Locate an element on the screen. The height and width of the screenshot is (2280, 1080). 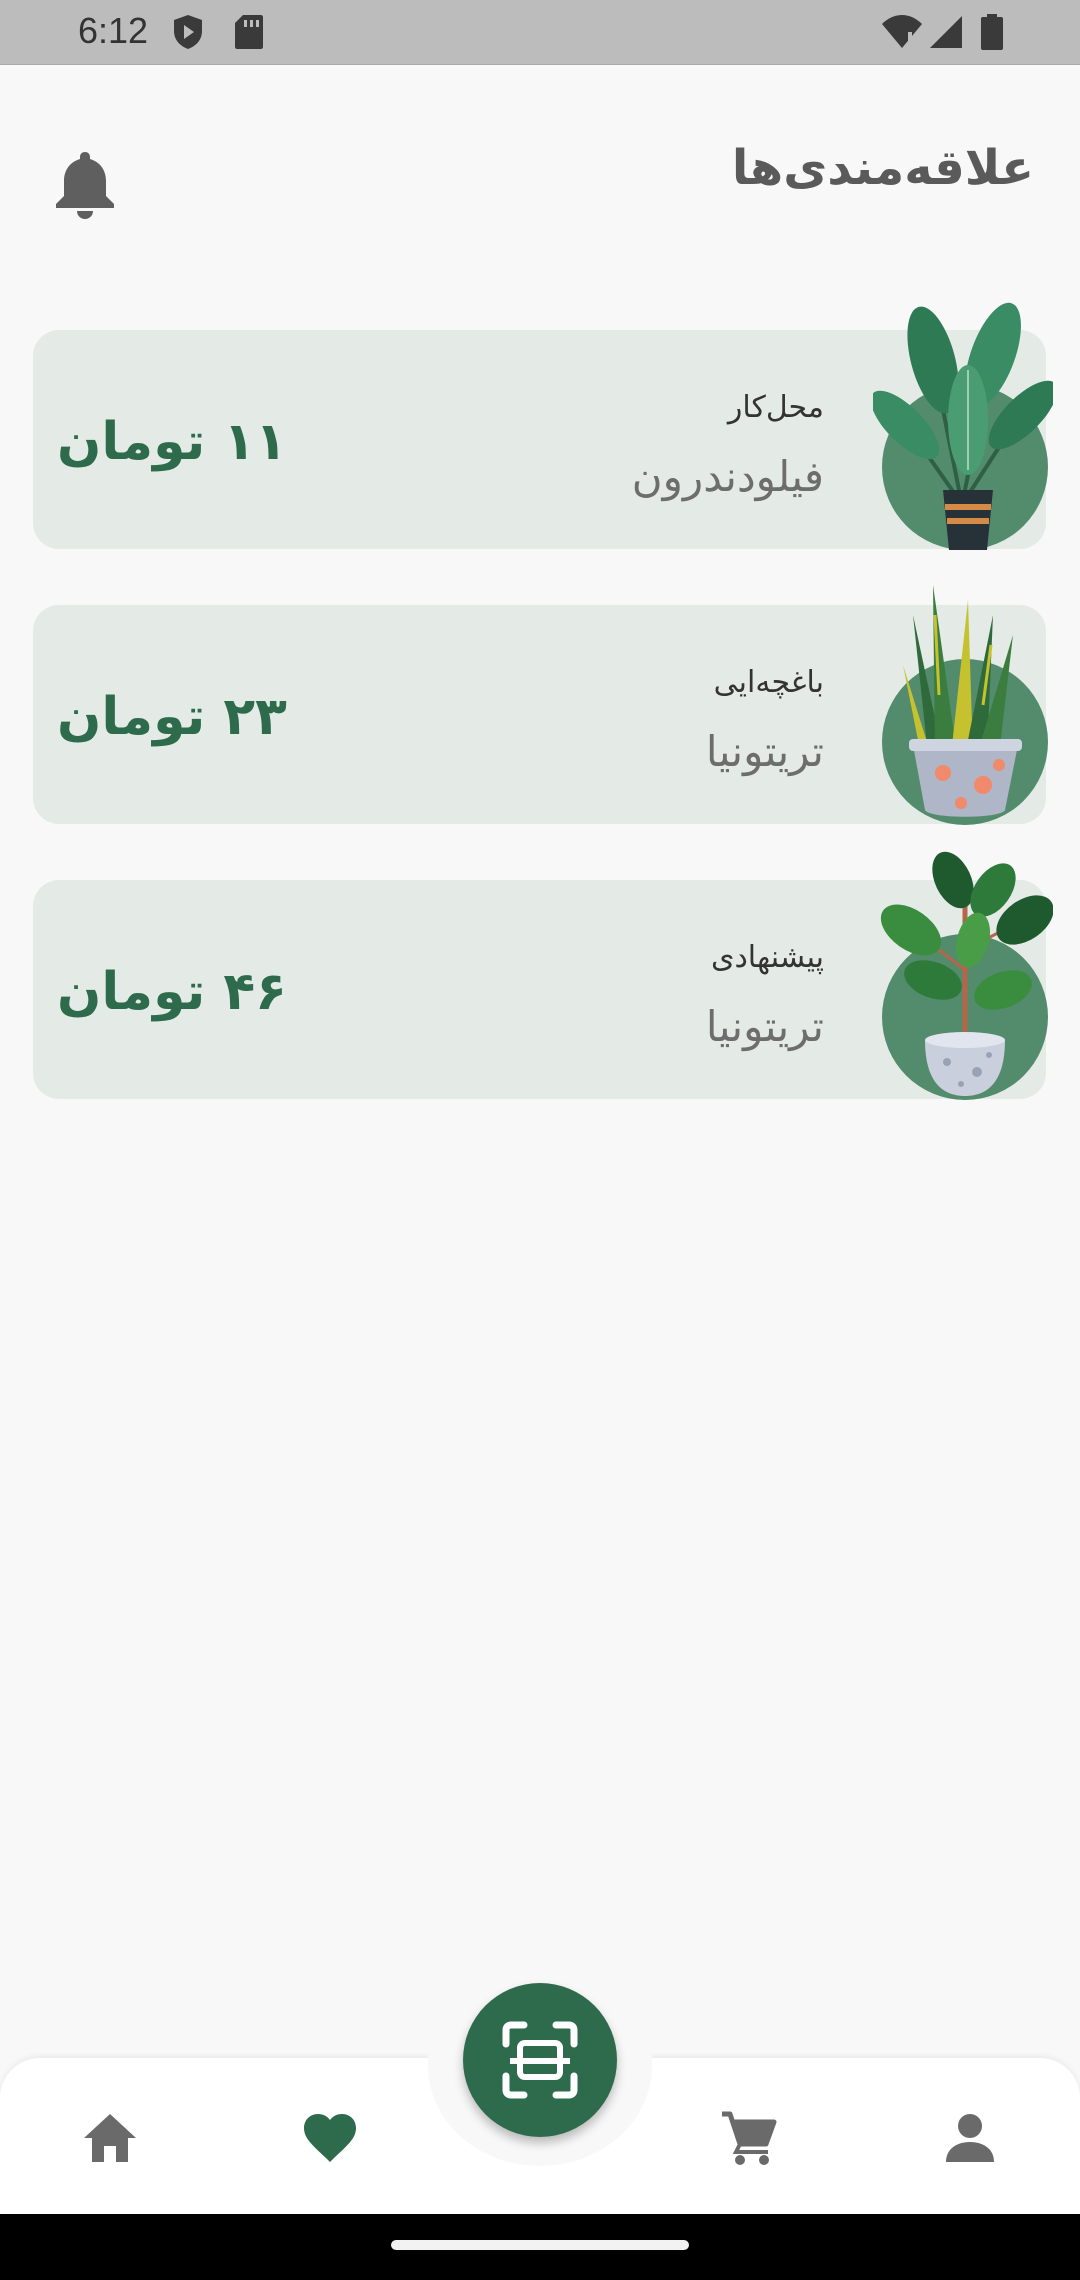
profile-icon is located at coordinates (970, 2138).